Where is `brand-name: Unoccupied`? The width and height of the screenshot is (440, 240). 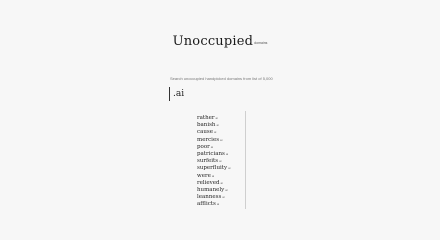
brand-name: Unoccupied is located at coordinates (213, 41).